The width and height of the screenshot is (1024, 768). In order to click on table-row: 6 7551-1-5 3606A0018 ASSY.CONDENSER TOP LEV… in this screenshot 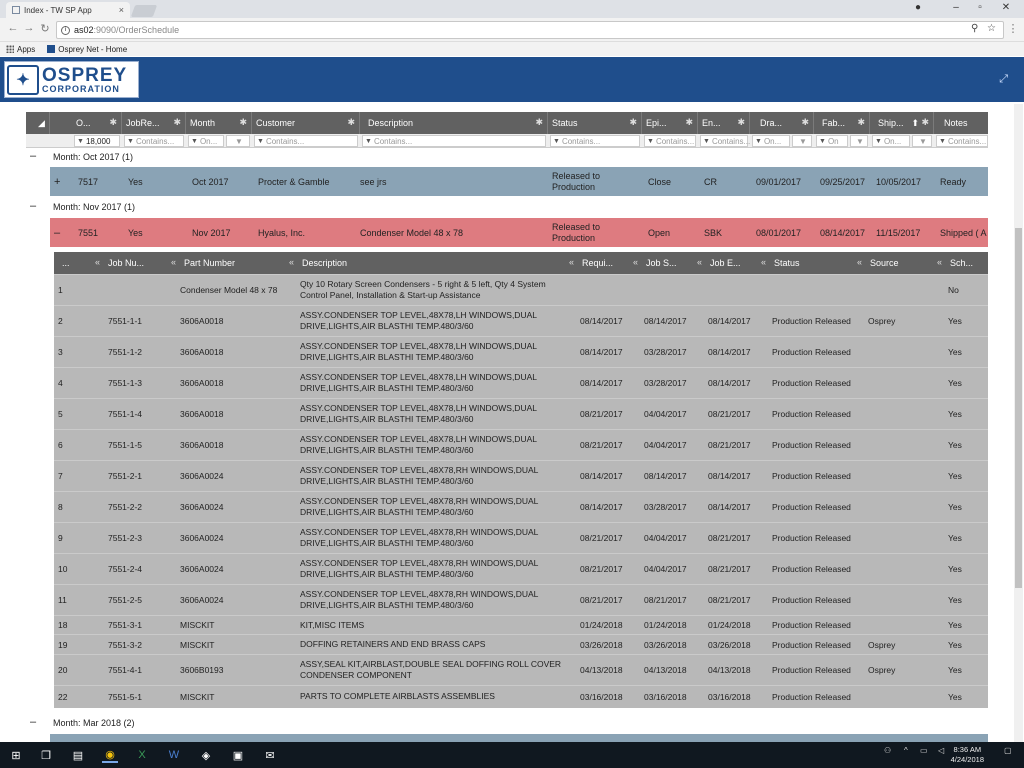, I will do `click(521, 444)`.